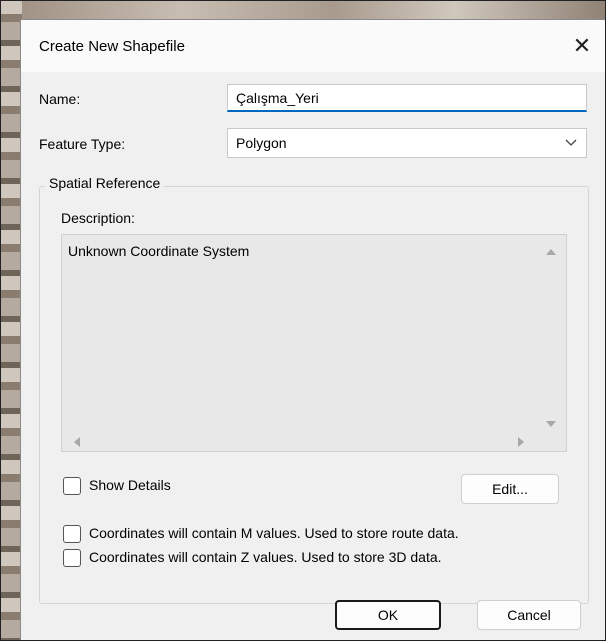 Image resolution: width=606 pixels, height=641 pixels. Describe the element at coordinates (72, 534) in the screenshot. I see `m-values-checkbox` at that location.